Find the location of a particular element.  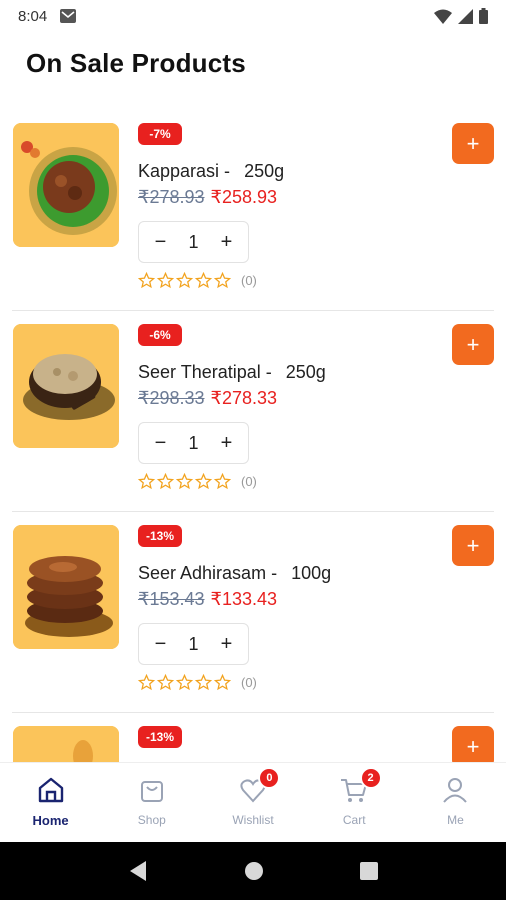

product-image-seer-adhirasam is located at coordinates (66, 587).